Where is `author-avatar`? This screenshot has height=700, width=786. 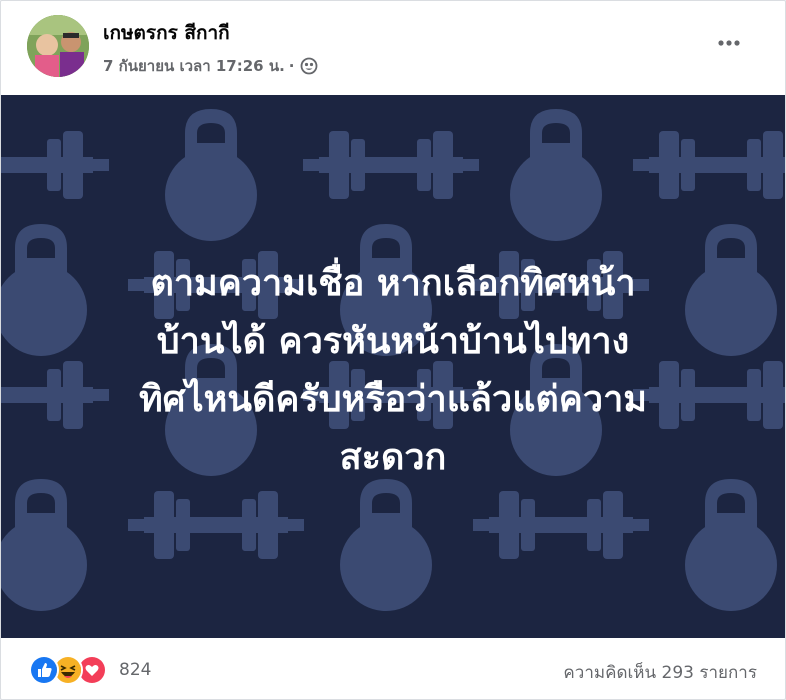 author-avatar is located at coordinates (58, 46).